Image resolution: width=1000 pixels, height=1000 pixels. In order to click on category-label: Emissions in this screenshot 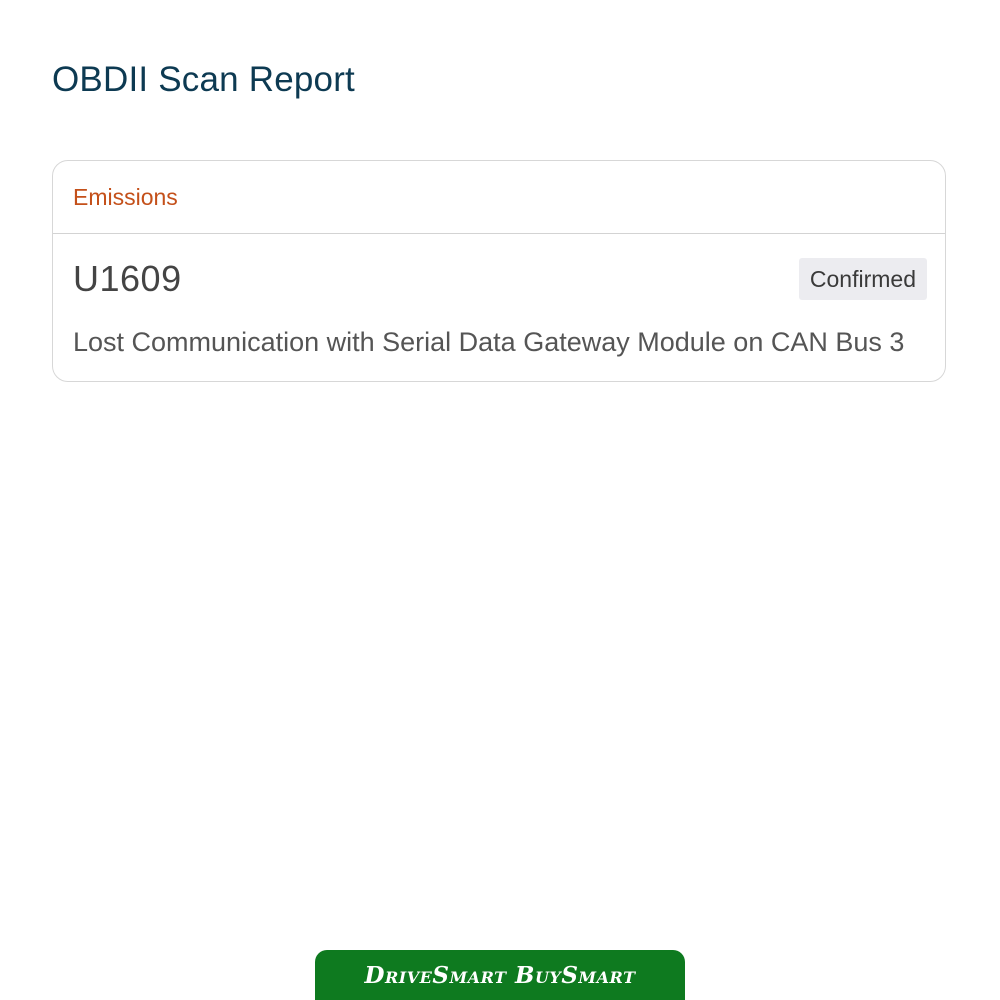, I will do `click(125, 196)`.